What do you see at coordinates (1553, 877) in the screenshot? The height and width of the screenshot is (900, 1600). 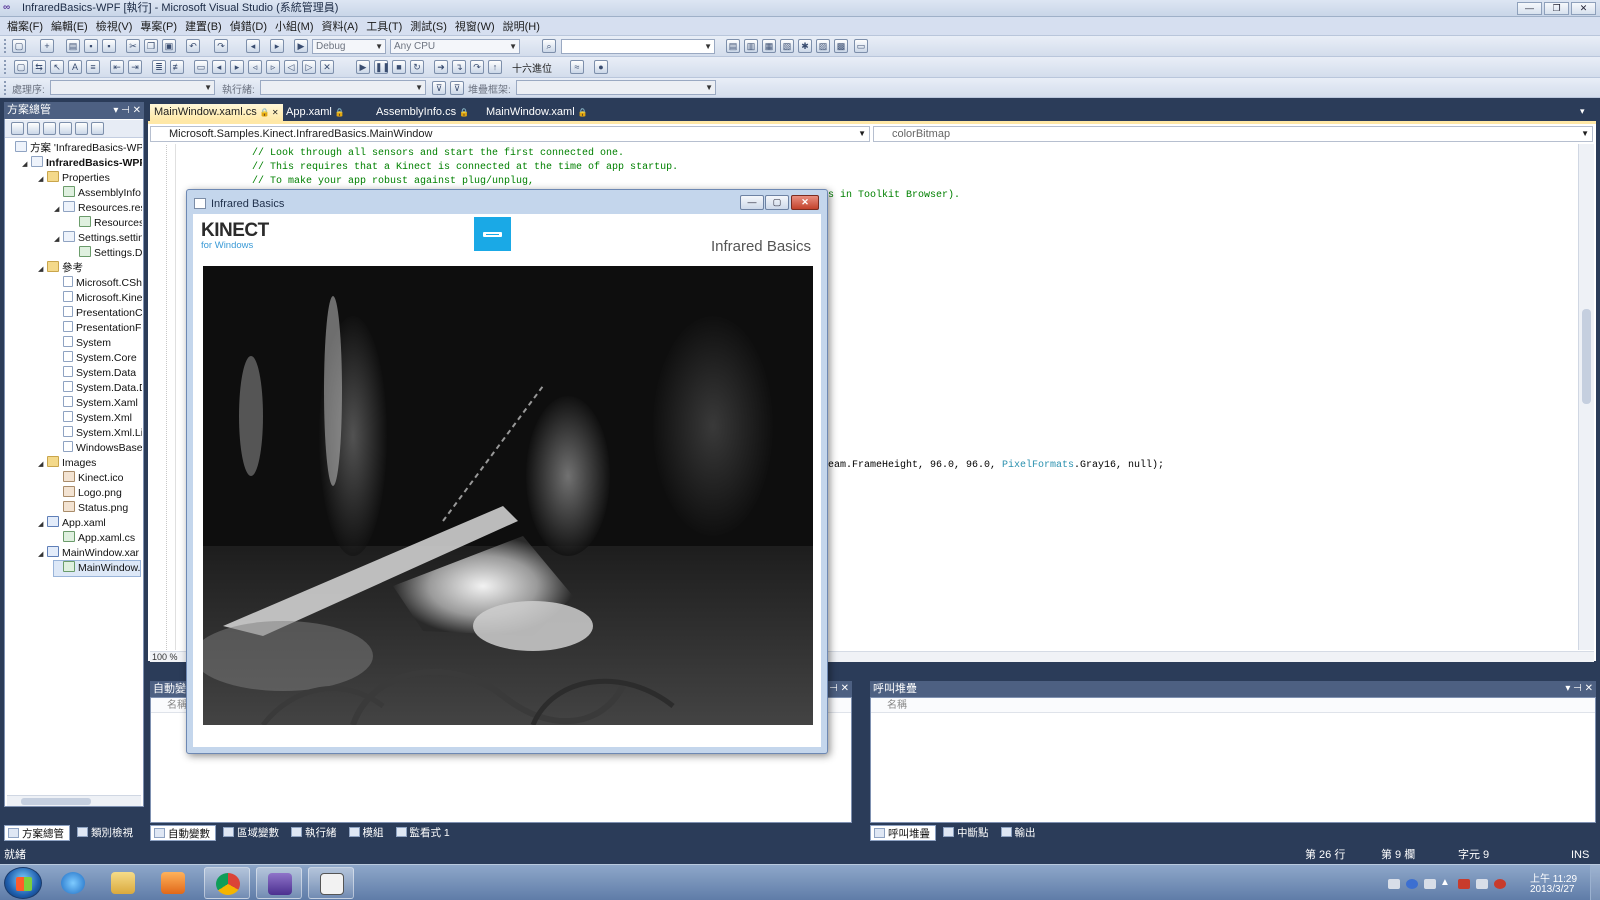 I see `clock-time: 上午 11:29` at bounding box center [1553, 877].